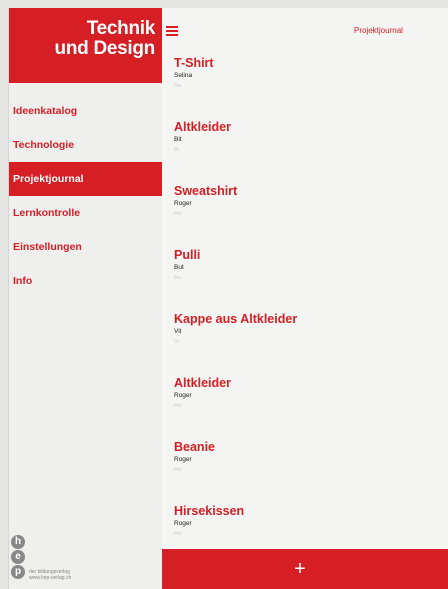 This screenshot has height=589, width=448. Describe the element at coordinates (183, 75) in the screenshot. I see `entry-author: Selina` at that location.